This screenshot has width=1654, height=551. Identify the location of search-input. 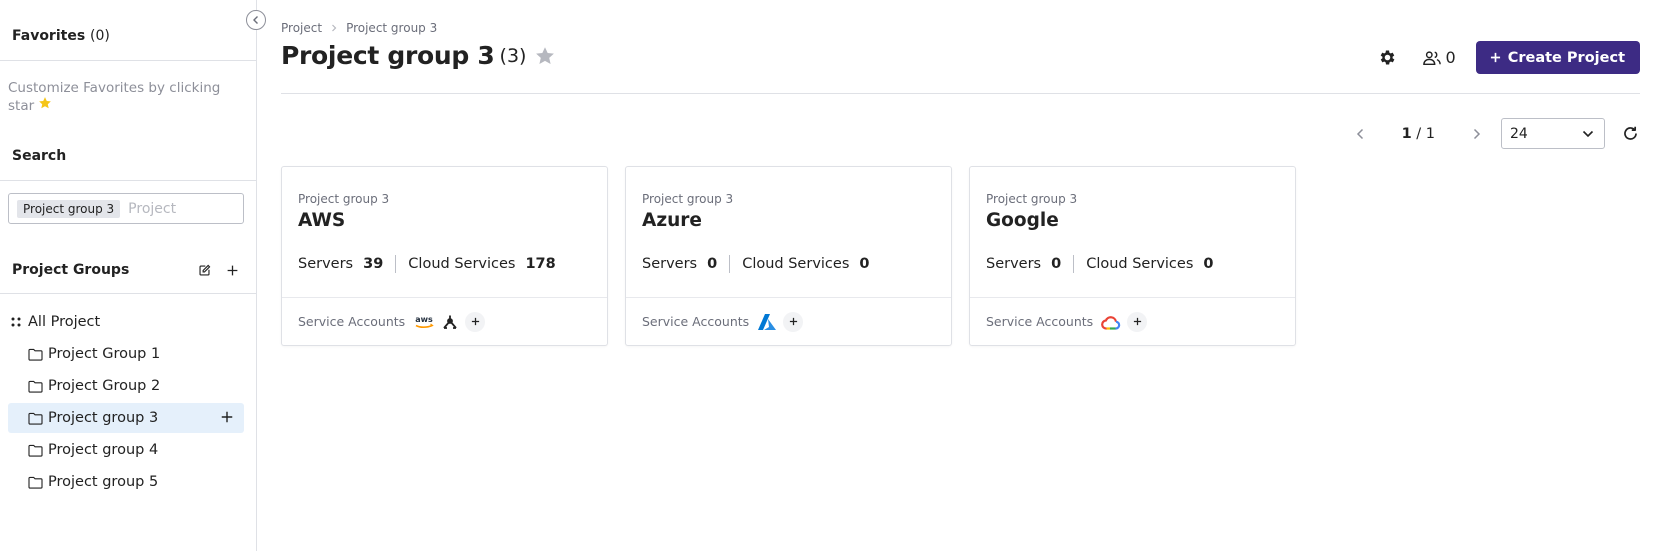
(178, 208).